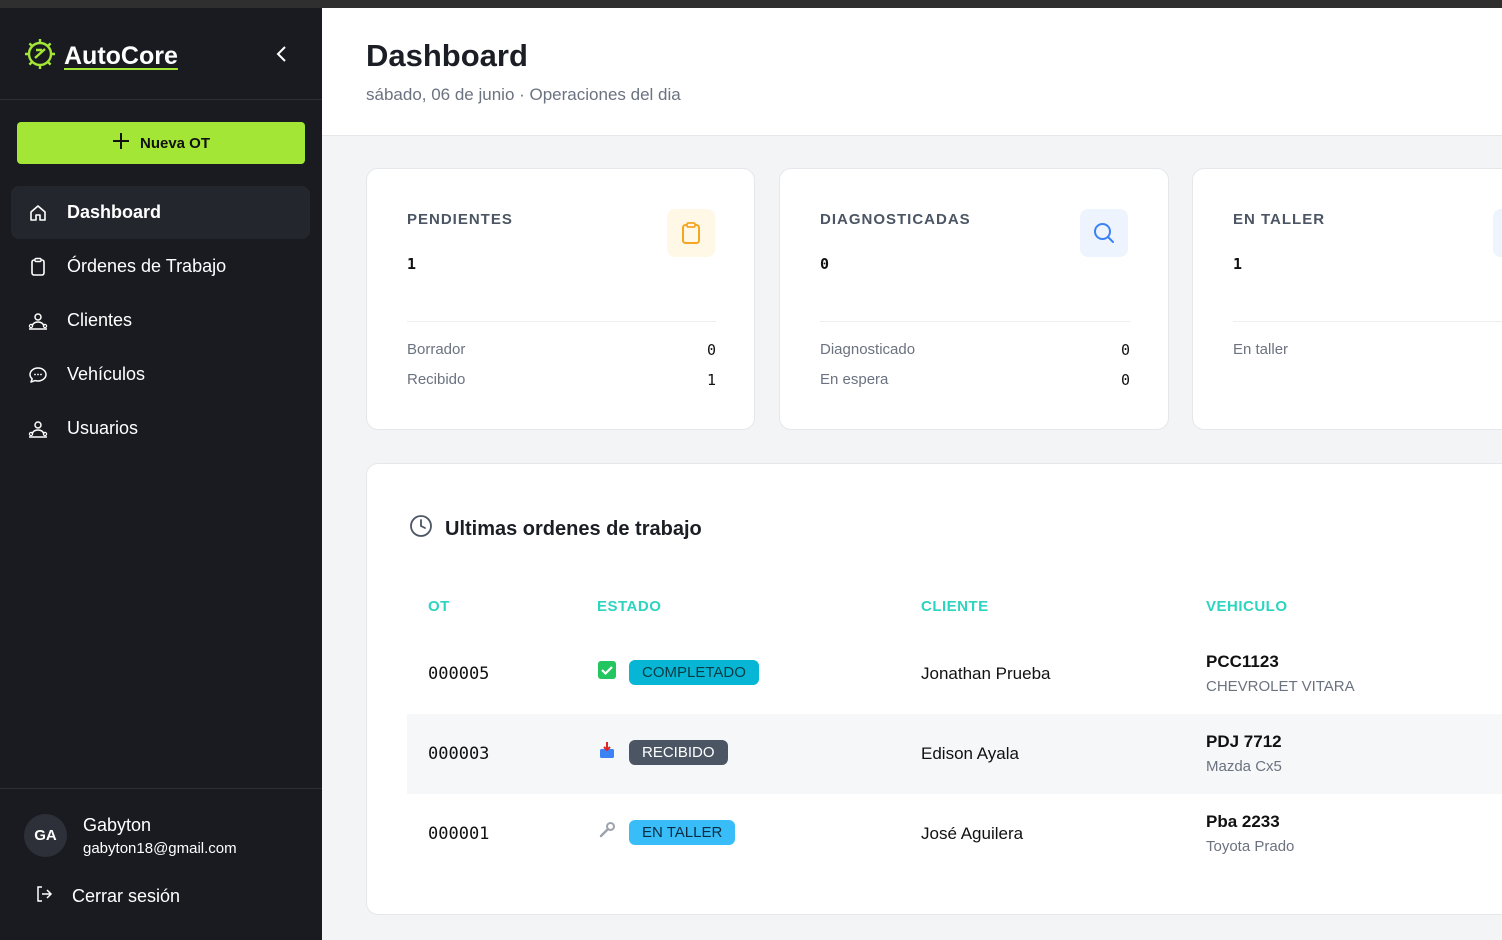 The height and width of the screenshot is (940, 1502). Describe the element at coordinates (160, 848) in the screenshot. I see `user-email: gabyton18@gmail.com` at that location.